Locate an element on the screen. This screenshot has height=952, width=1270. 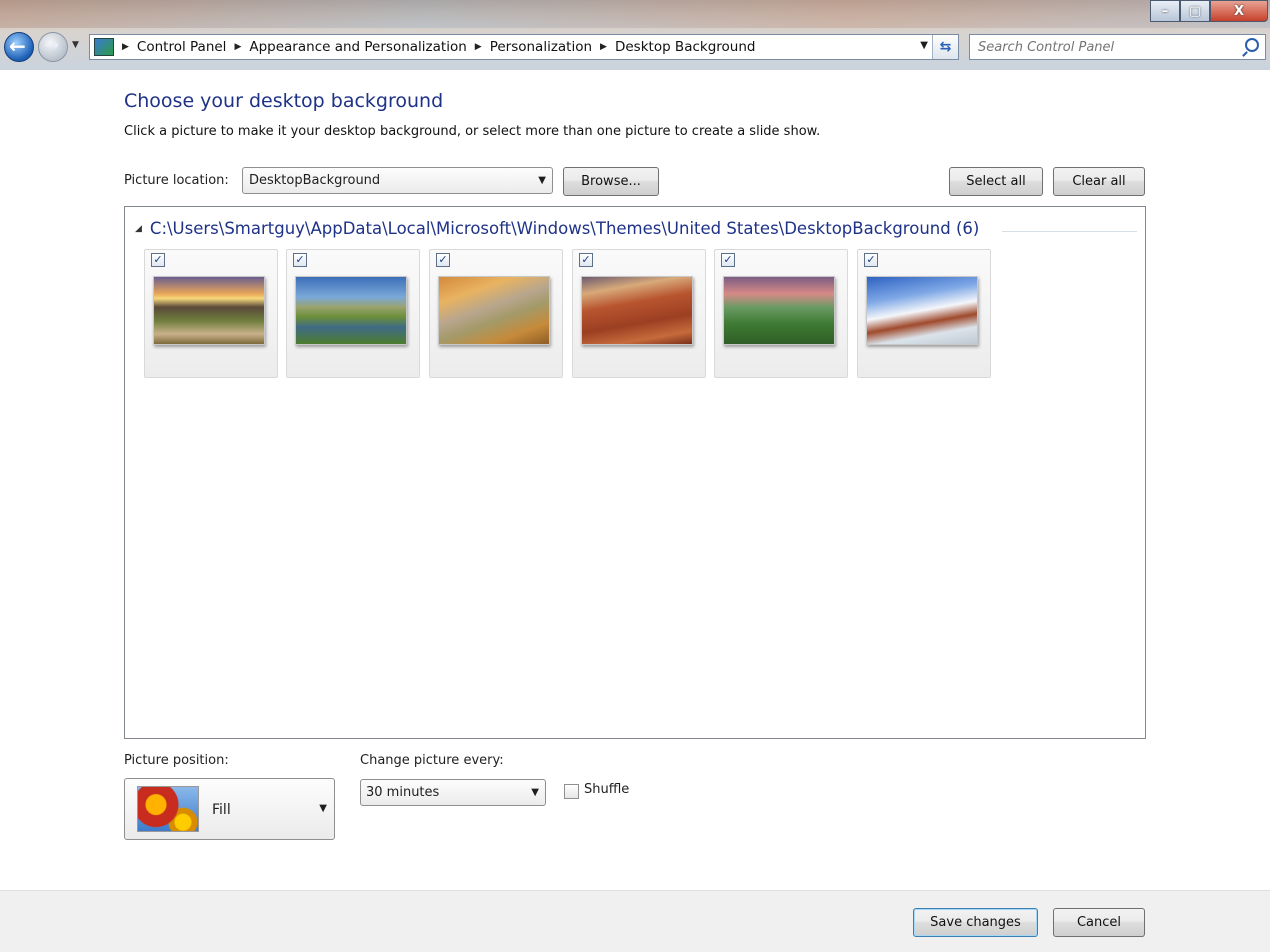
picture-position-select: Fill ▼ is located at coordinates (229, 809).